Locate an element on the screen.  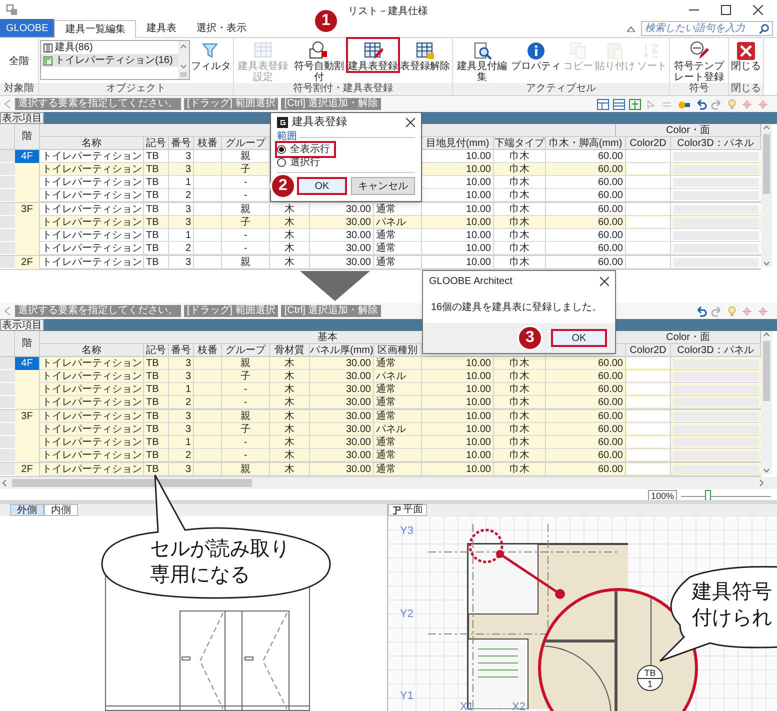
vertical-scrollbar is located at coordinates (766, 402).